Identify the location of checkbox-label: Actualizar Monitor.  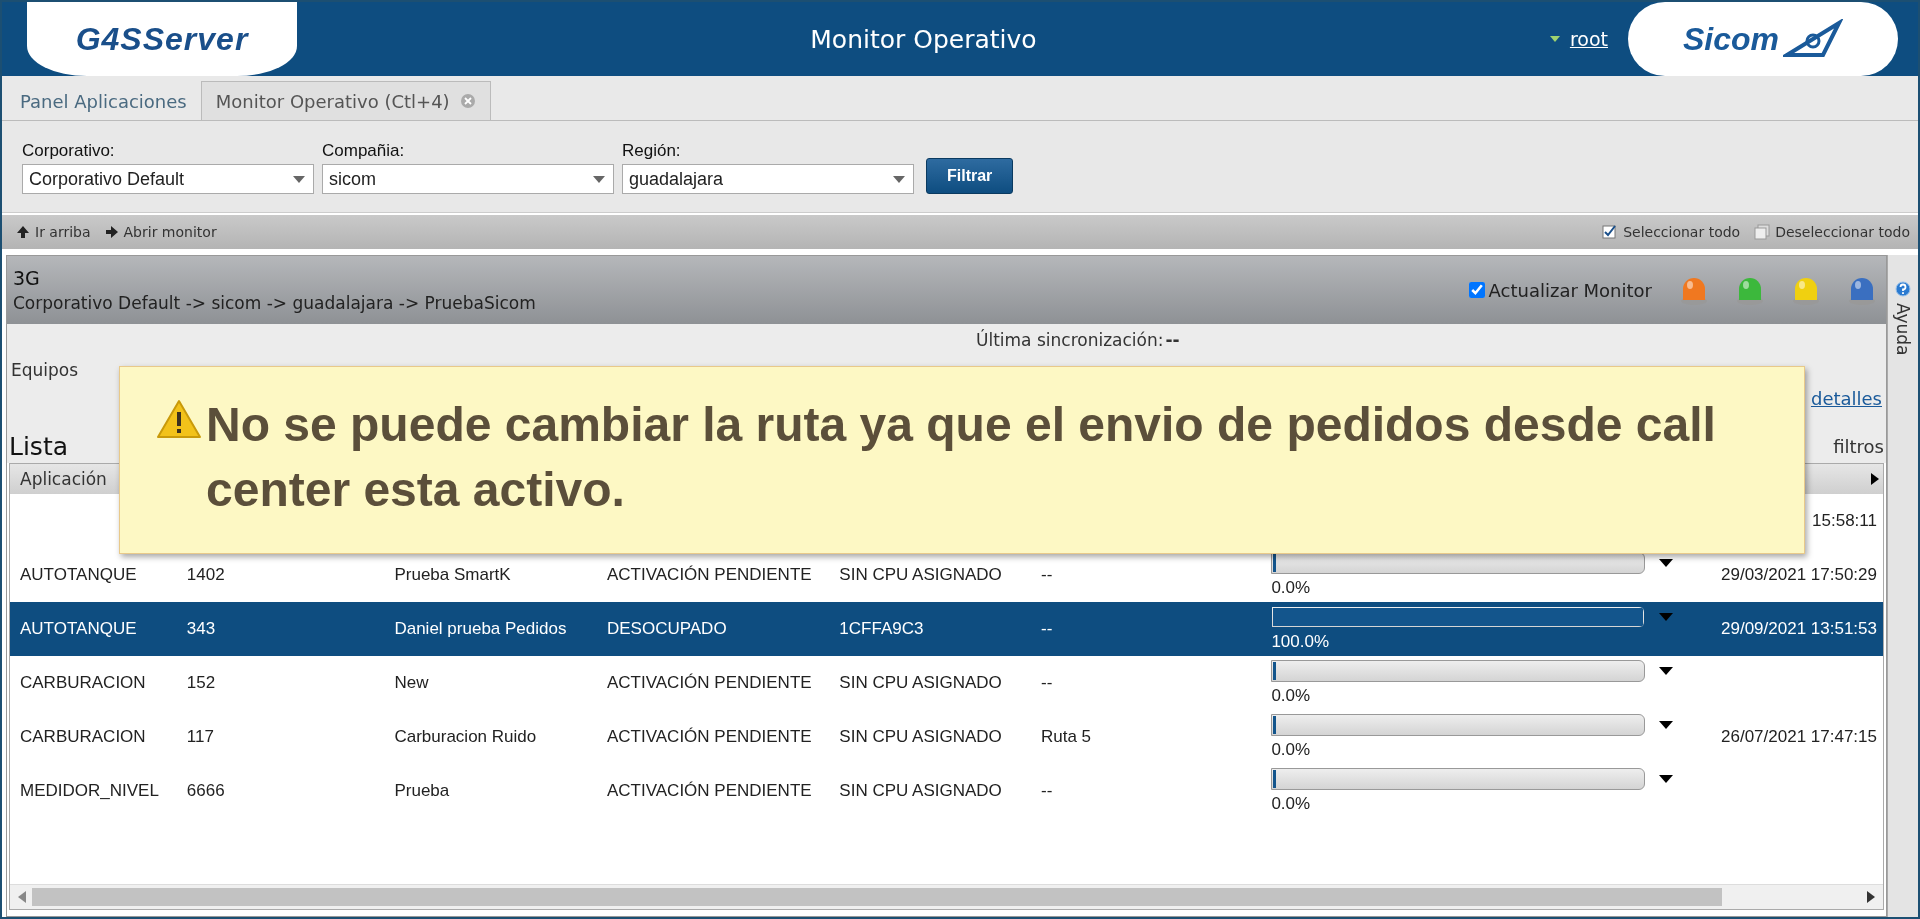
(1560, 290).